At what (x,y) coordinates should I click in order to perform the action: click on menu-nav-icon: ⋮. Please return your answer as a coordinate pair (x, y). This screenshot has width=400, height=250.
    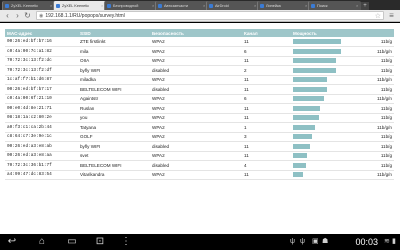
    Looking at the image, I should click on (126, 242).